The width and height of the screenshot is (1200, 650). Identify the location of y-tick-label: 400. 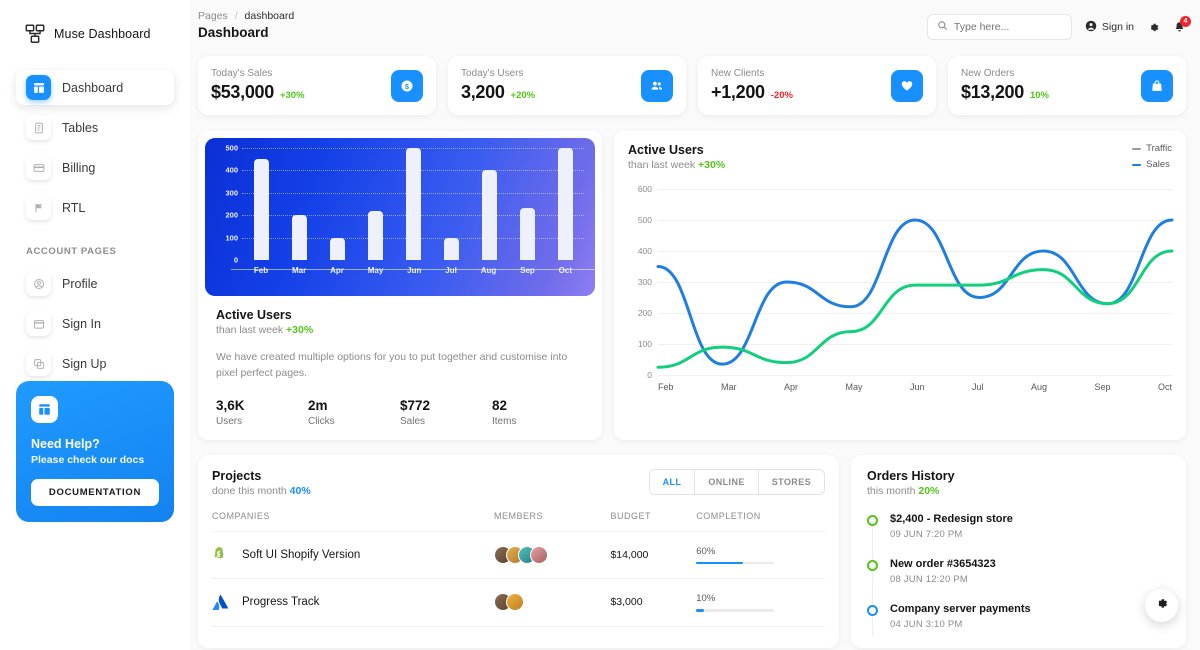
(644, 251).